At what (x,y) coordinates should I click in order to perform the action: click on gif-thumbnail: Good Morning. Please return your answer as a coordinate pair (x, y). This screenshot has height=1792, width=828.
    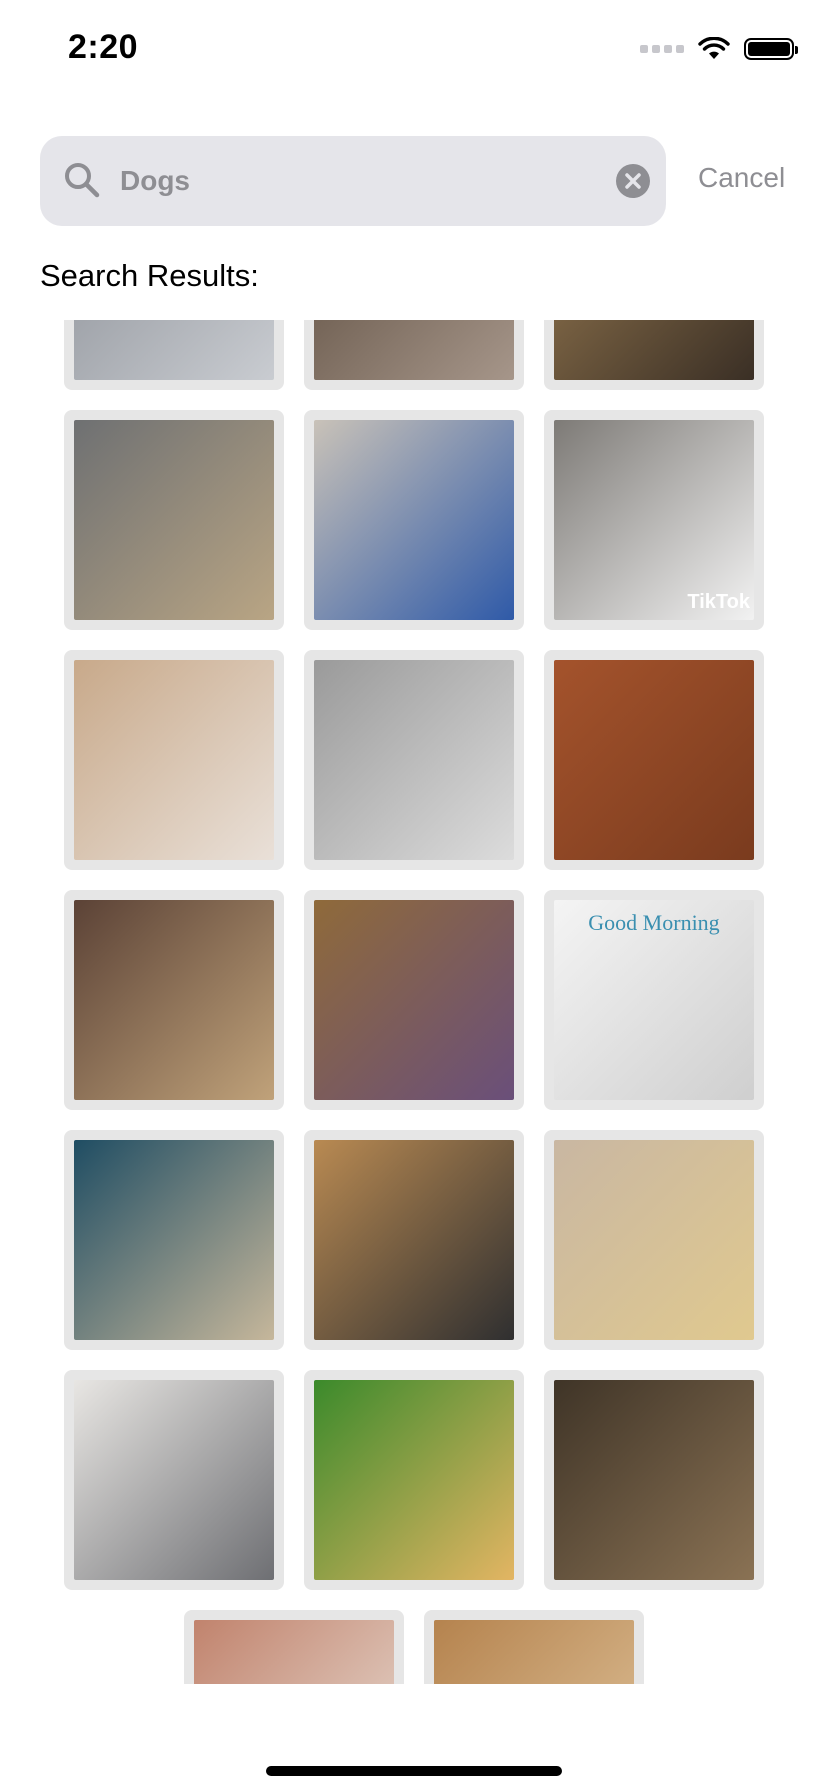
    Looking at the image, I should click on (654, 1000).